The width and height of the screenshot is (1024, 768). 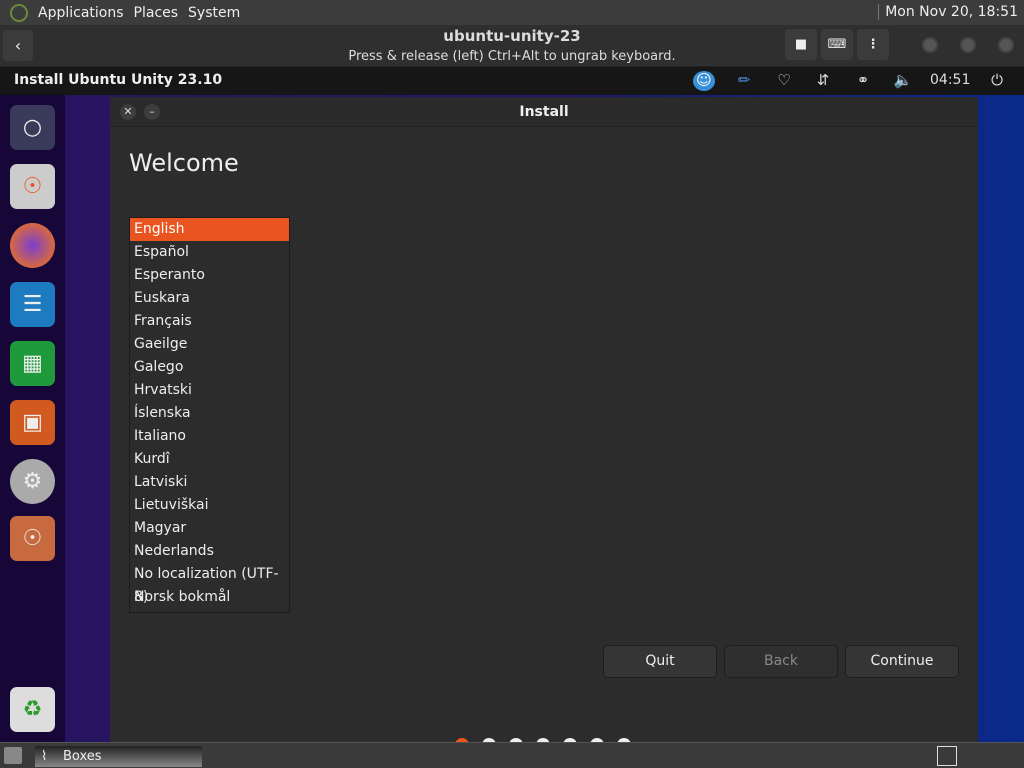 What do you see at coordinates (32, 186) in the screenshot?
I see `installer-icon: ☉` at bounding box center [32, 186].